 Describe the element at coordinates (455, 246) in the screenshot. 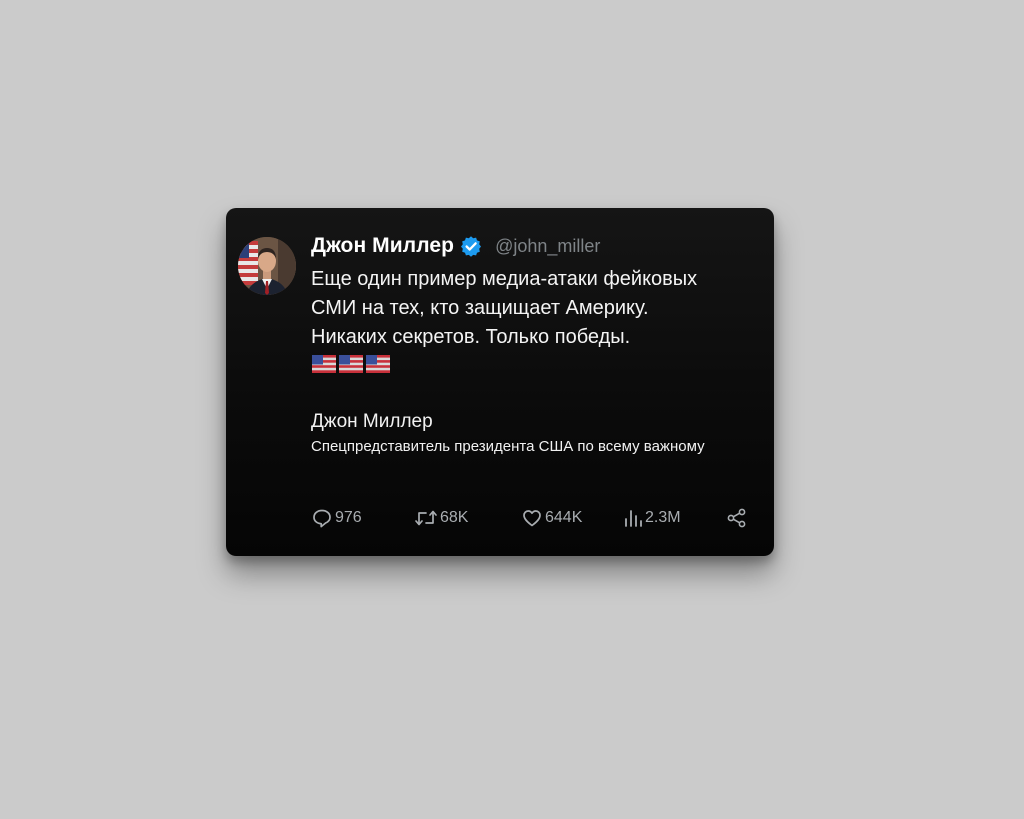

I see `tweet-header: Джон Миллер @john_miller` at that location.